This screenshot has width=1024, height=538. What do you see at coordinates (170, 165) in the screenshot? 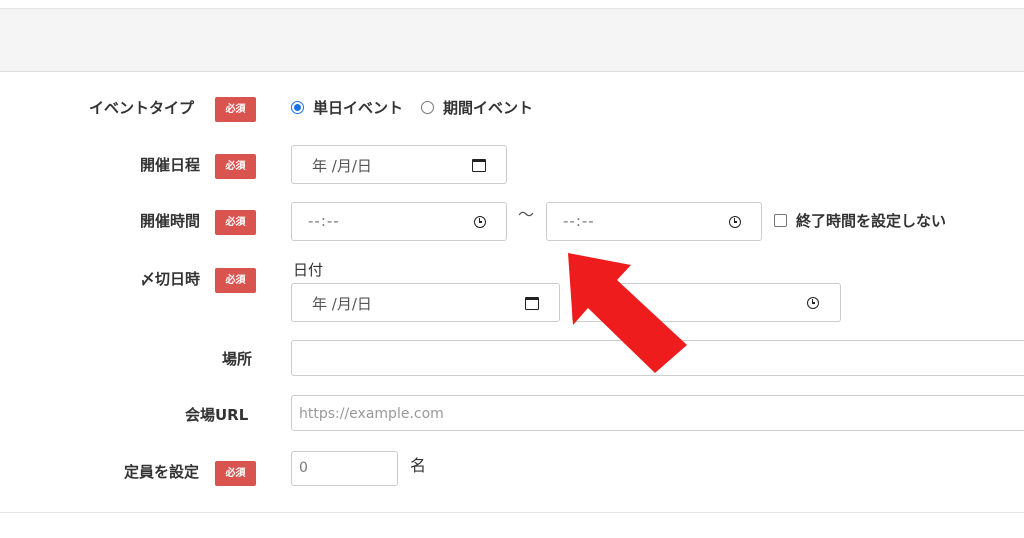
I see `event-date-label: 開催日程` at bounding box center [170, 165].